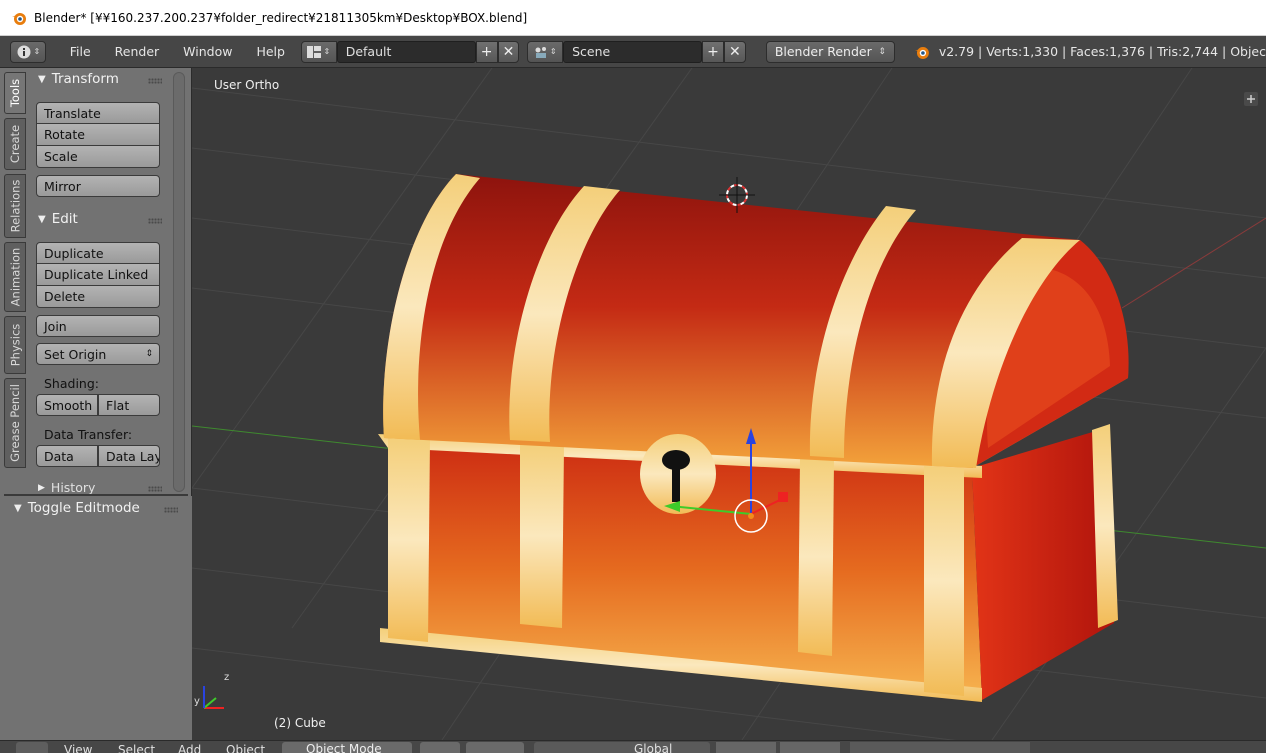  Describe the element at coordinates (129, 456) in the screenshot. I see `data-layout-transfer-button: Data Lay` at that location.